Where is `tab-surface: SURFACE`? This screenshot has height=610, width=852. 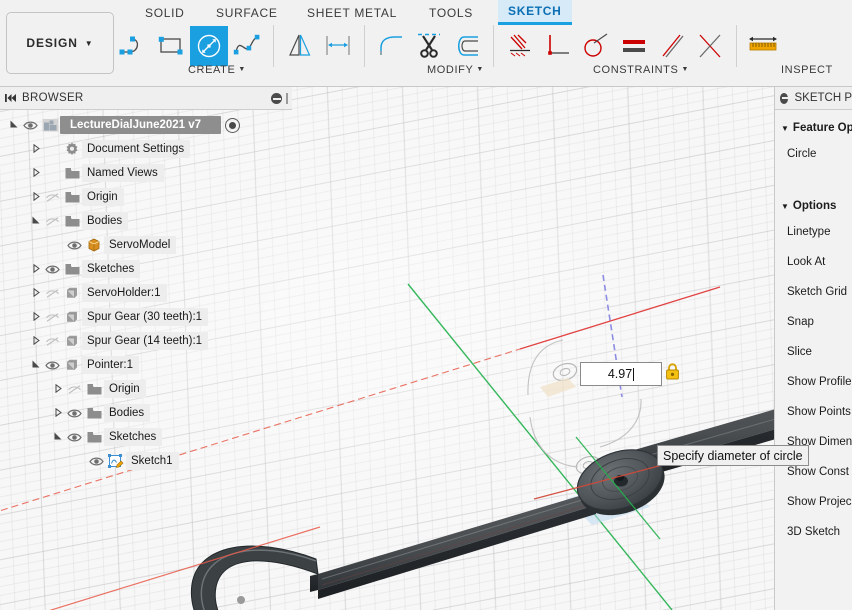
tab-surface: SURFACE is located at coordinates (247, 13).